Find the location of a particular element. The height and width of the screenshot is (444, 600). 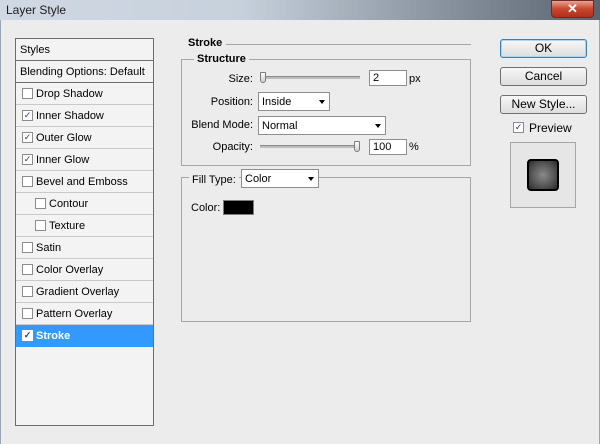

fill-type-select: Color is located at coordinates (280, 178).